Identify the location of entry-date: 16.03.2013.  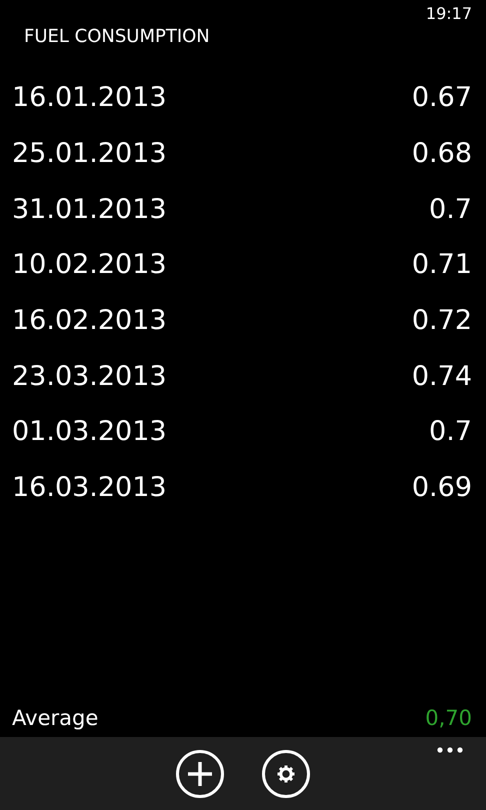
(89, 488).